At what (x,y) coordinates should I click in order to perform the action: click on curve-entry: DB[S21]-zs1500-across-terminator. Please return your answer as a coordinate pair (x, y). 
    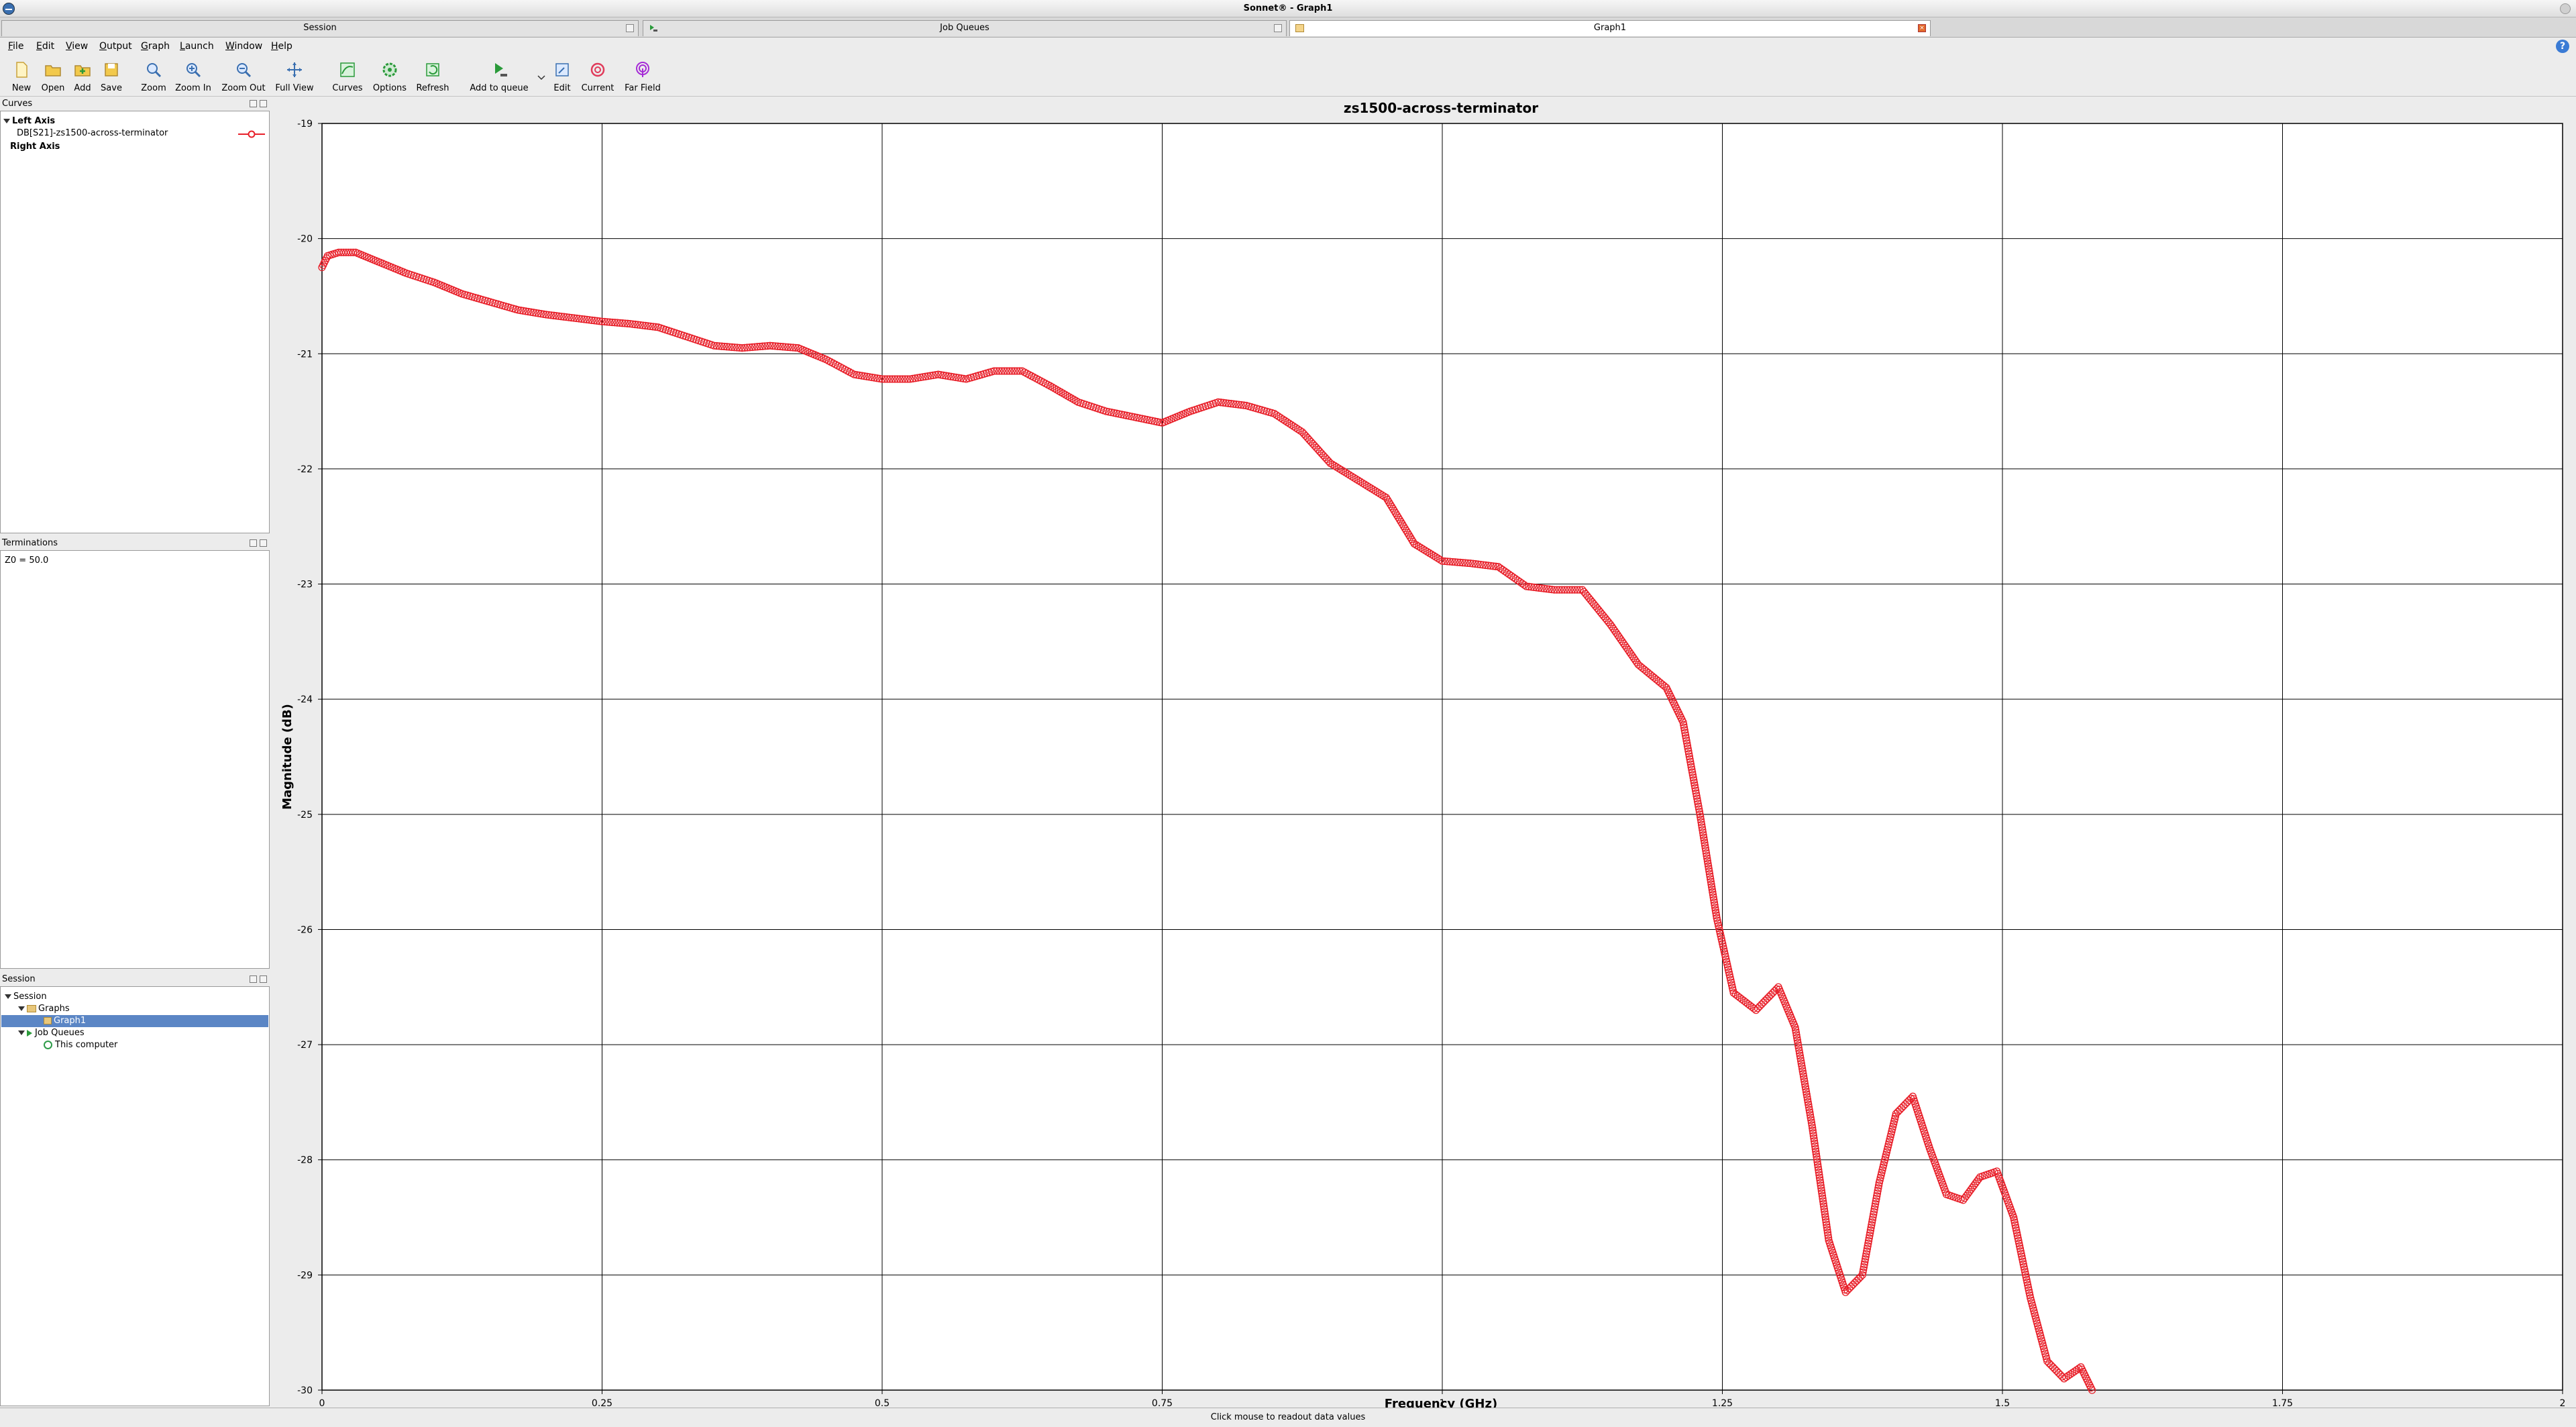
    Looking at the image, I should click on (92, 133).